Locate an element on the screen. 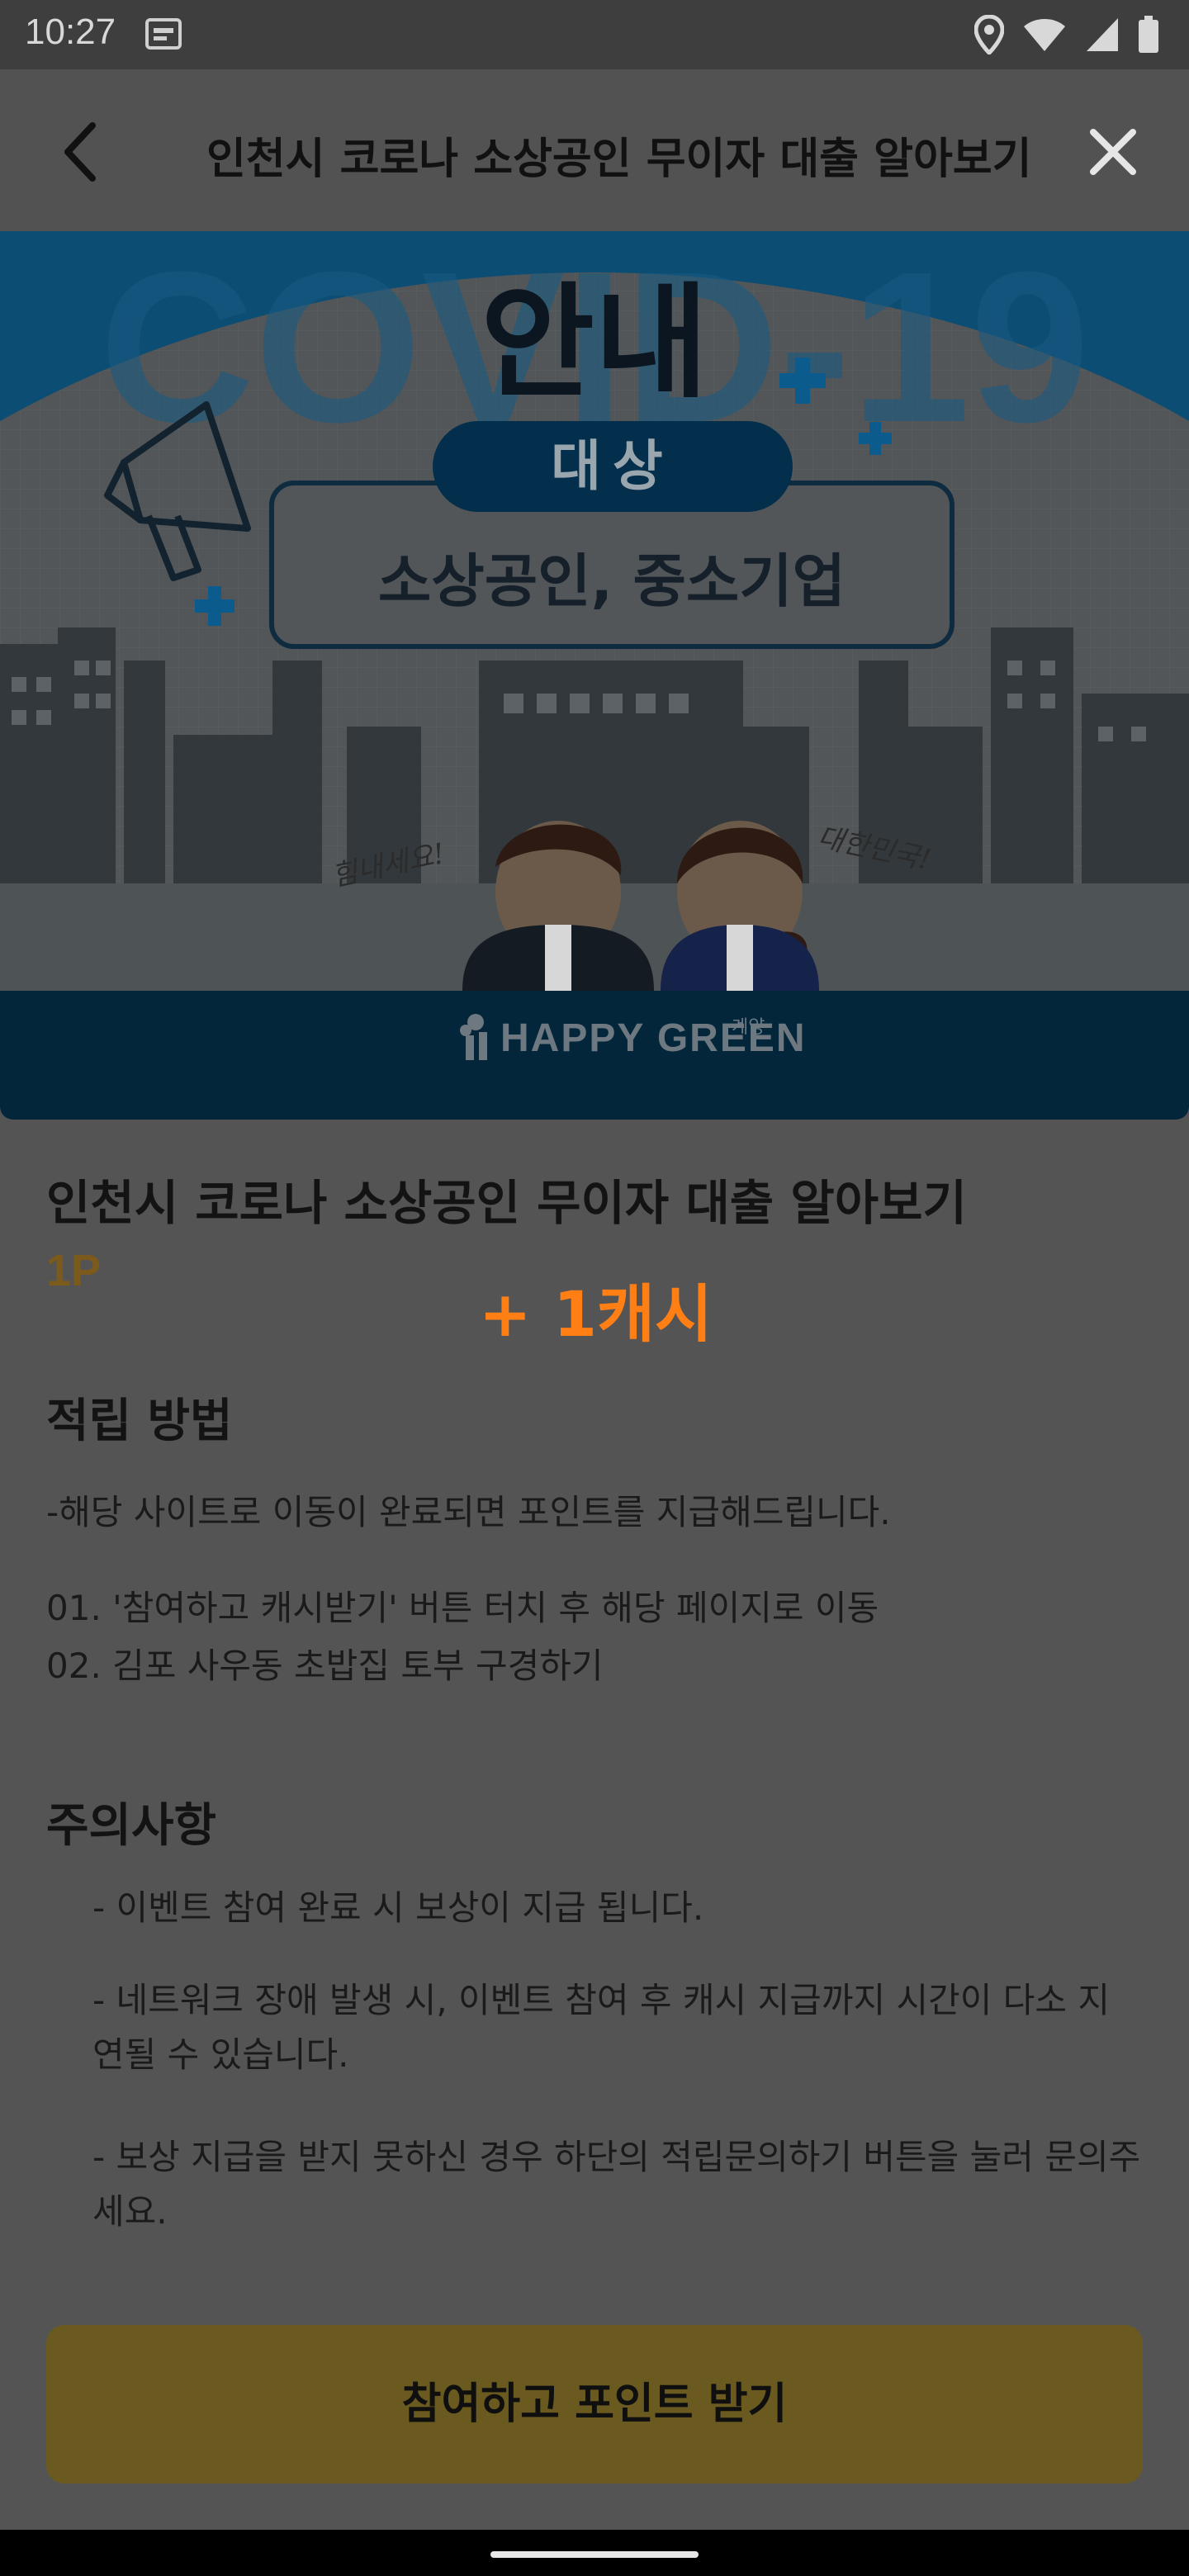 The height and width of the screenshot is (2576, 1189). target-value: 소상공인, 중소기업 is located at coordinates (611, 581).